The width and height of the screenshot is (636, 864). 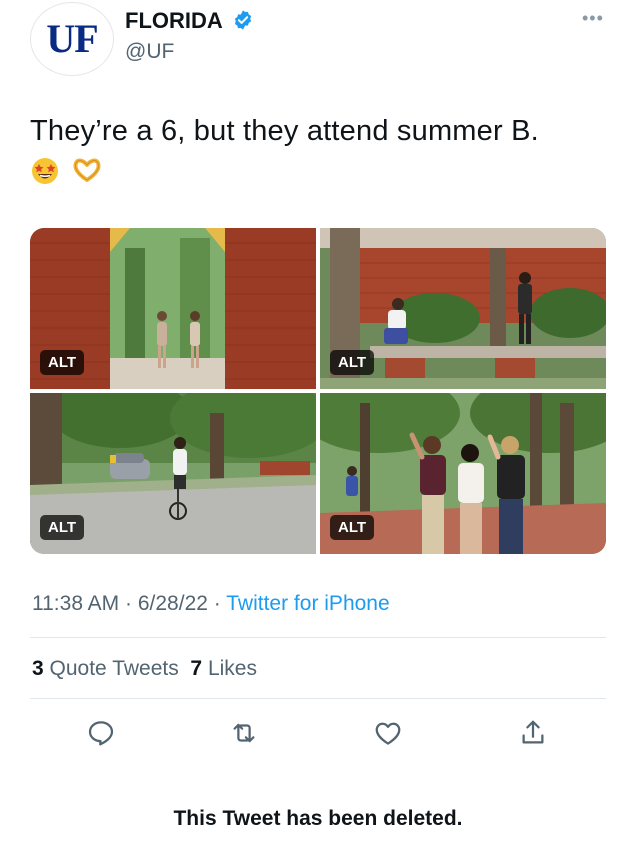 What do you see at coordinates (388, 733) in the screenshot?
I see `like-icon` at bounding box center [388, 733].